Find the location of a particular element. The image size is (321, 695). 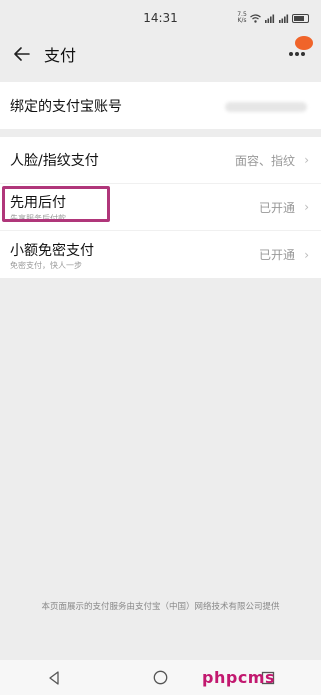

wifi-icon is located at coordinates (255, 18).